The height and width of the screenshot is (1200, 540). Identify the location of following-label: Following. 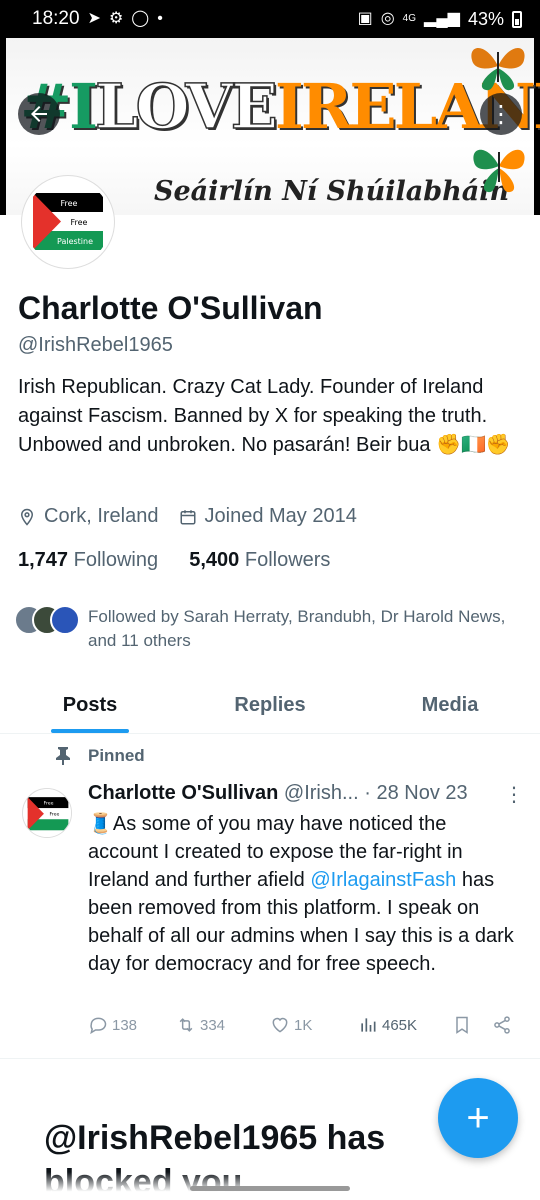
(116, 560).